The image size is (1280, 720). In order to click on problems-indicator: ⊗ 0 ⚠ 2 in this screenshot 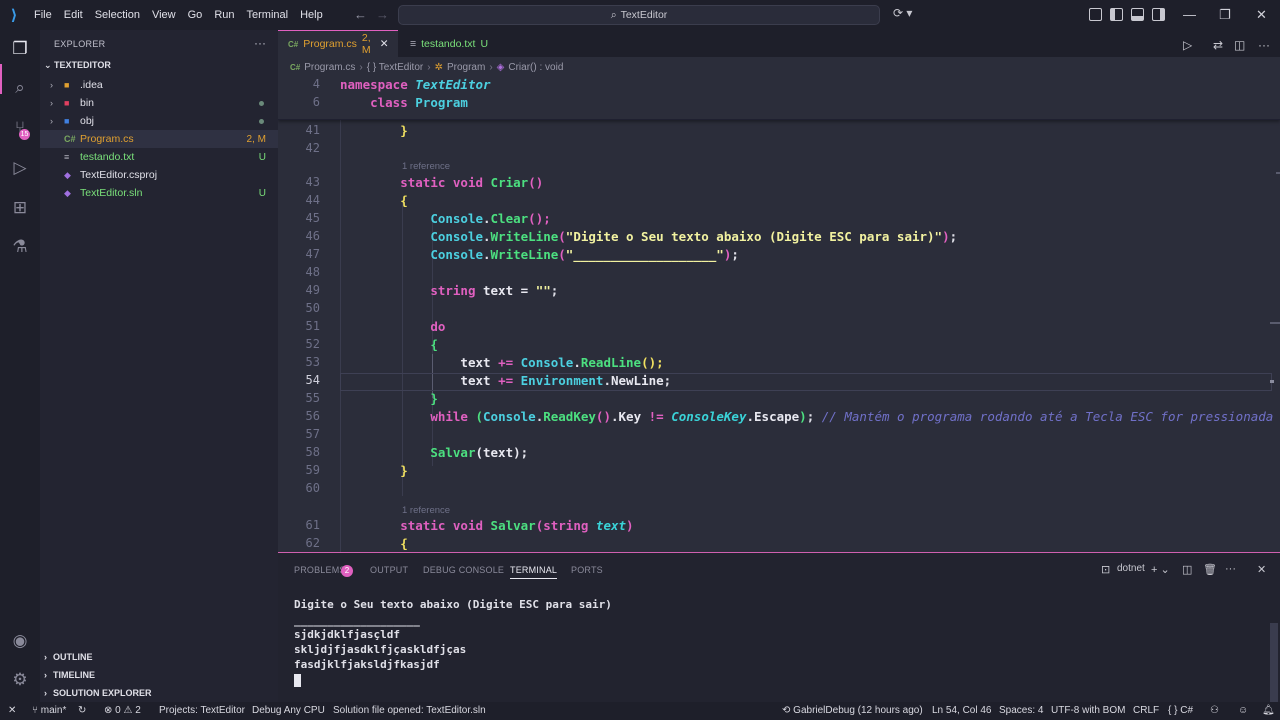, I will do `click(122, 710)`.